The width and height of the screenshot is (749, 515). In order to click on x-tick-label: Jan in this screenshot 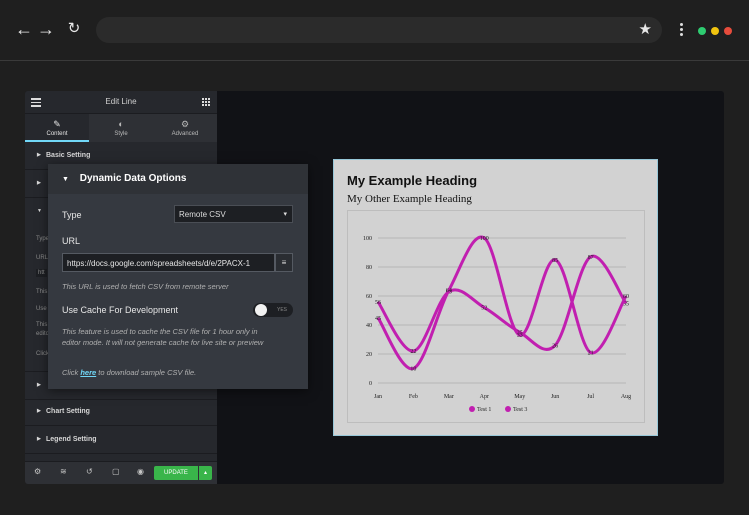, I will do `click(378, 397)`.